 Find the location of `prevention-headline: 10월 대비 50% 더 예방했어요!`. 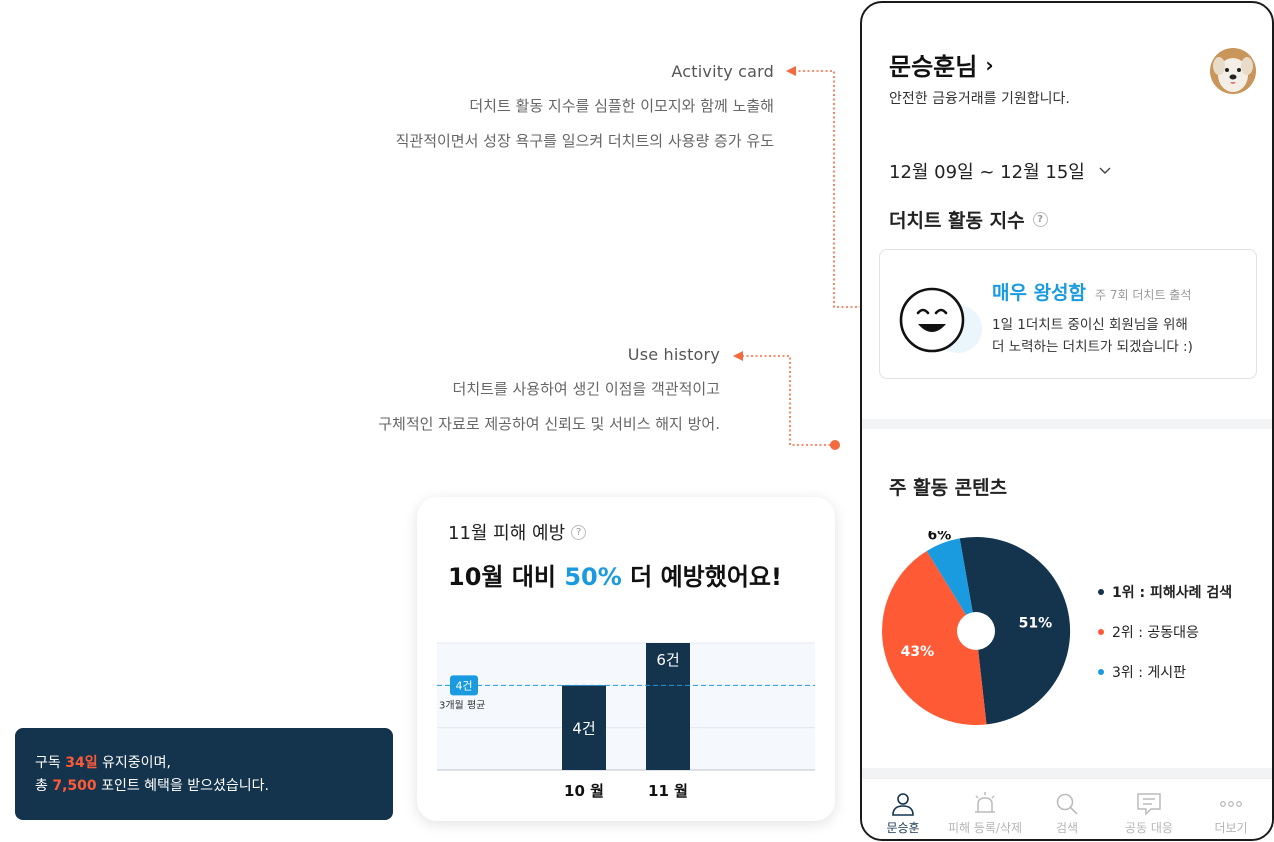

prevention-headline: 10월 대비 50% 더 예방했어요! is located at coordinates (615, 577).